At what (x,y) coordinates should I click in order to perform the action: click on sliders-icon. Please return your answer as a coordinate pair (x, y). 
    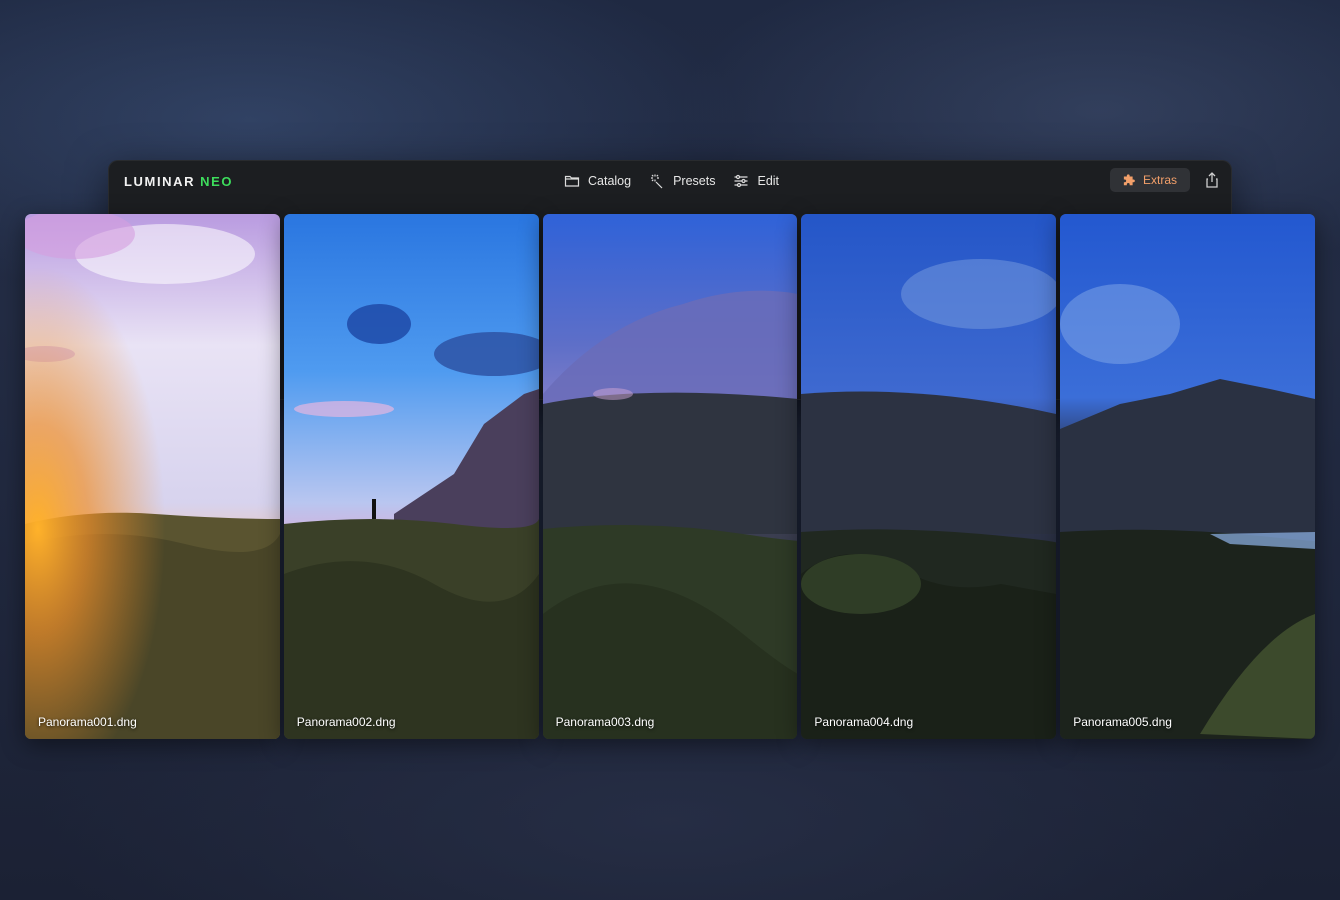
    Looking at the image, I should click on (741, 181).